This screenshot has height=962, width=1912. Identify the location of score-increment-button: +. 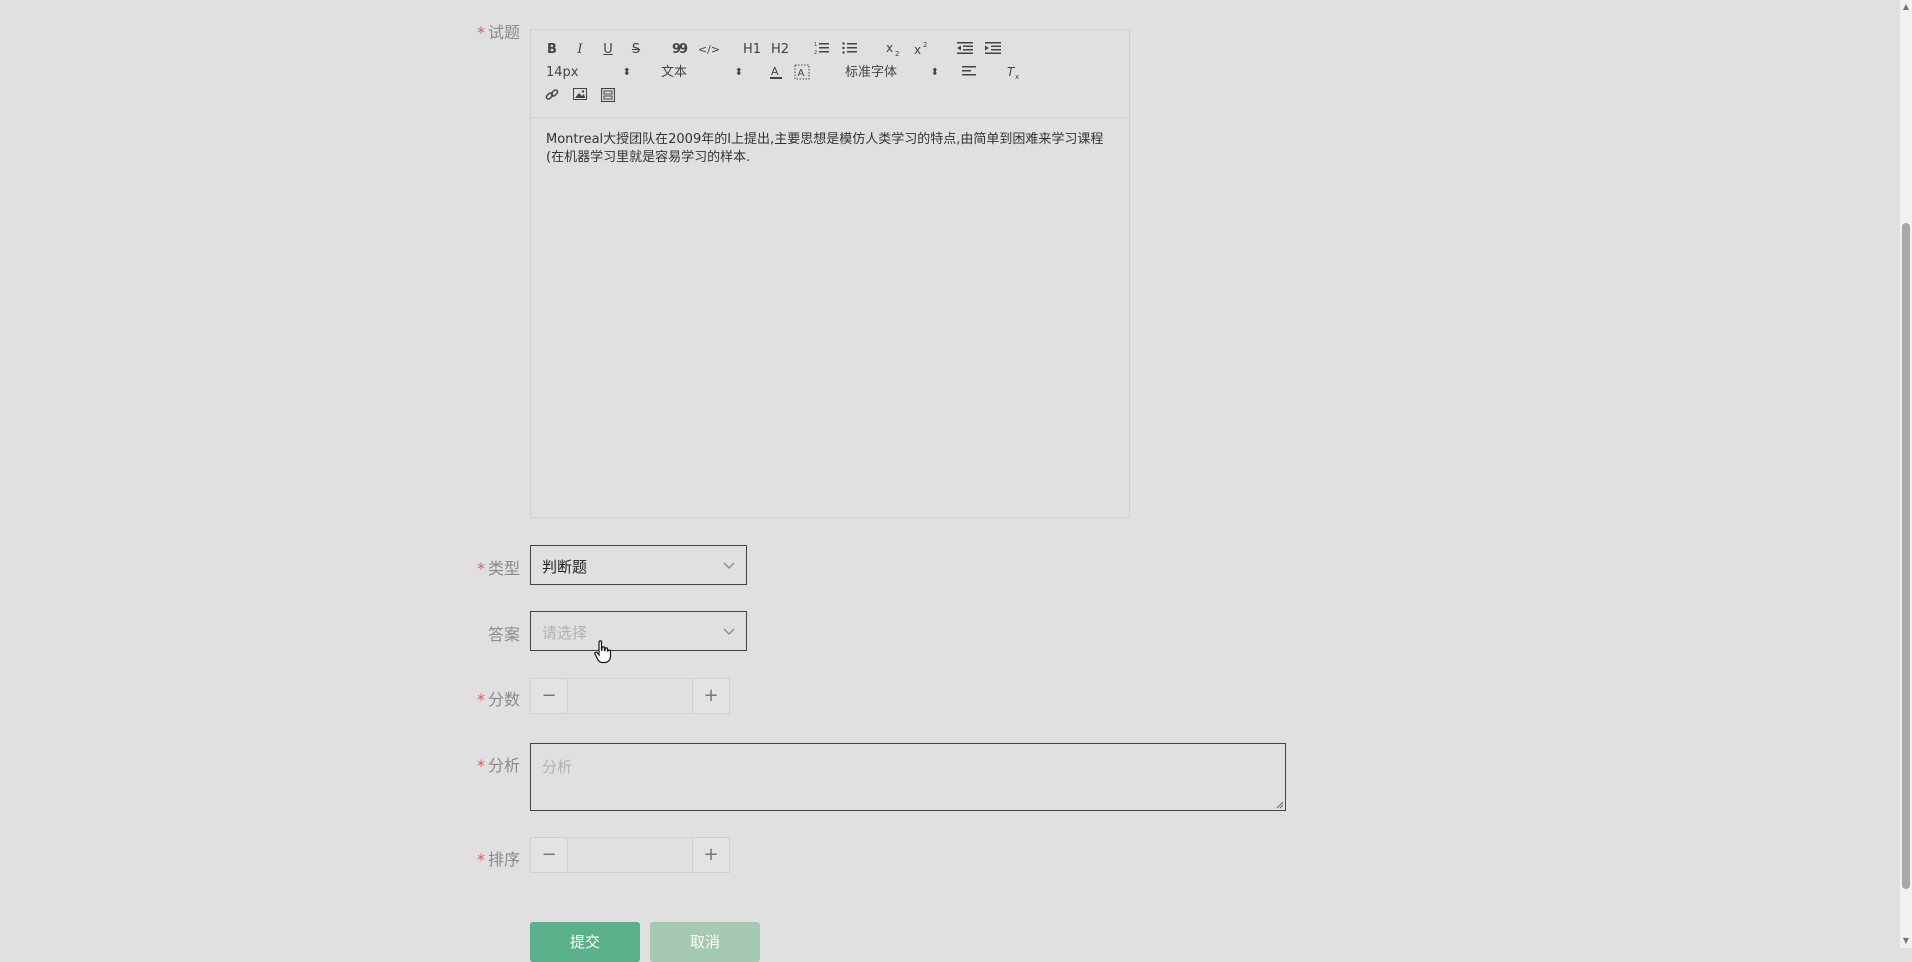
(710, 696).